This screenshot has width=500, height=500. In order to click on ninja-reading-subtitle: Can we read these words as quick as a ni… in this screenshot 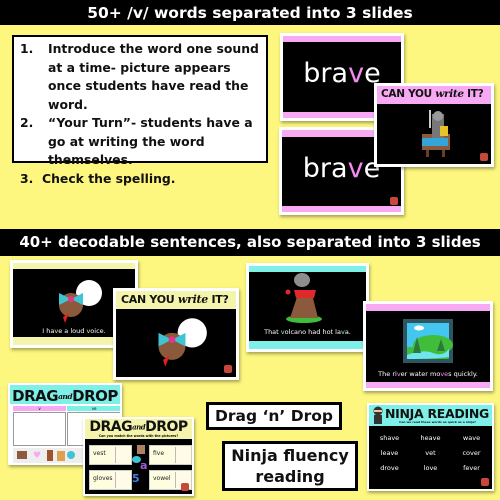, I will do `click(437, 422)`.